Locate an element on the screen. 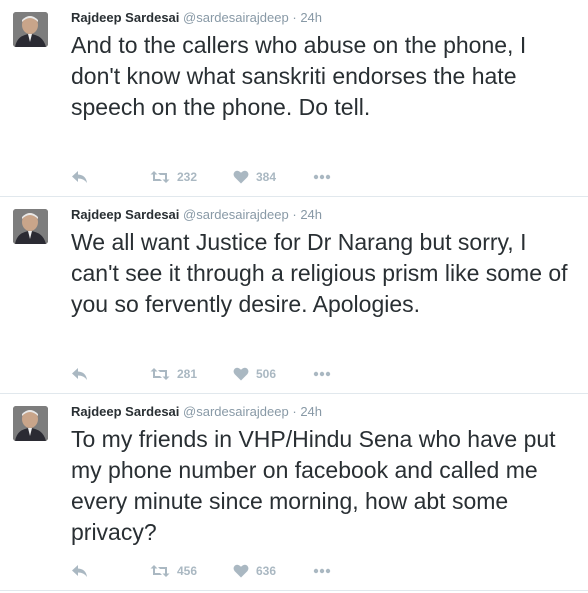 The height and width of the screenshot is (593, 588). like-button: 384 is located at coordinates (254, 177).